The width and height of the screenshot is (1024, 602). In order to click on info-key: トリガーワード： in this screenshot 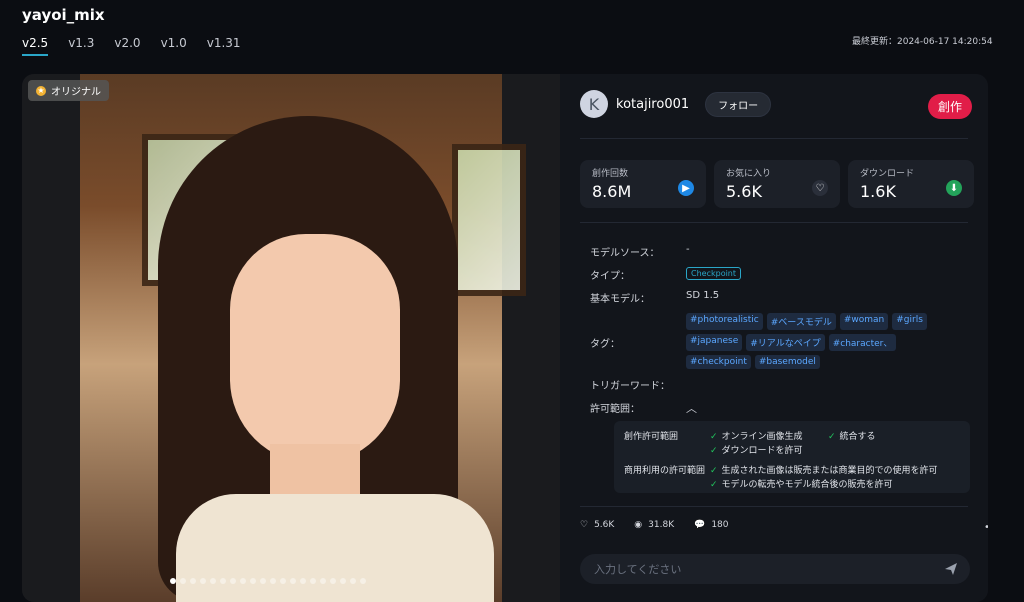, I will do `click(630, 386)`.